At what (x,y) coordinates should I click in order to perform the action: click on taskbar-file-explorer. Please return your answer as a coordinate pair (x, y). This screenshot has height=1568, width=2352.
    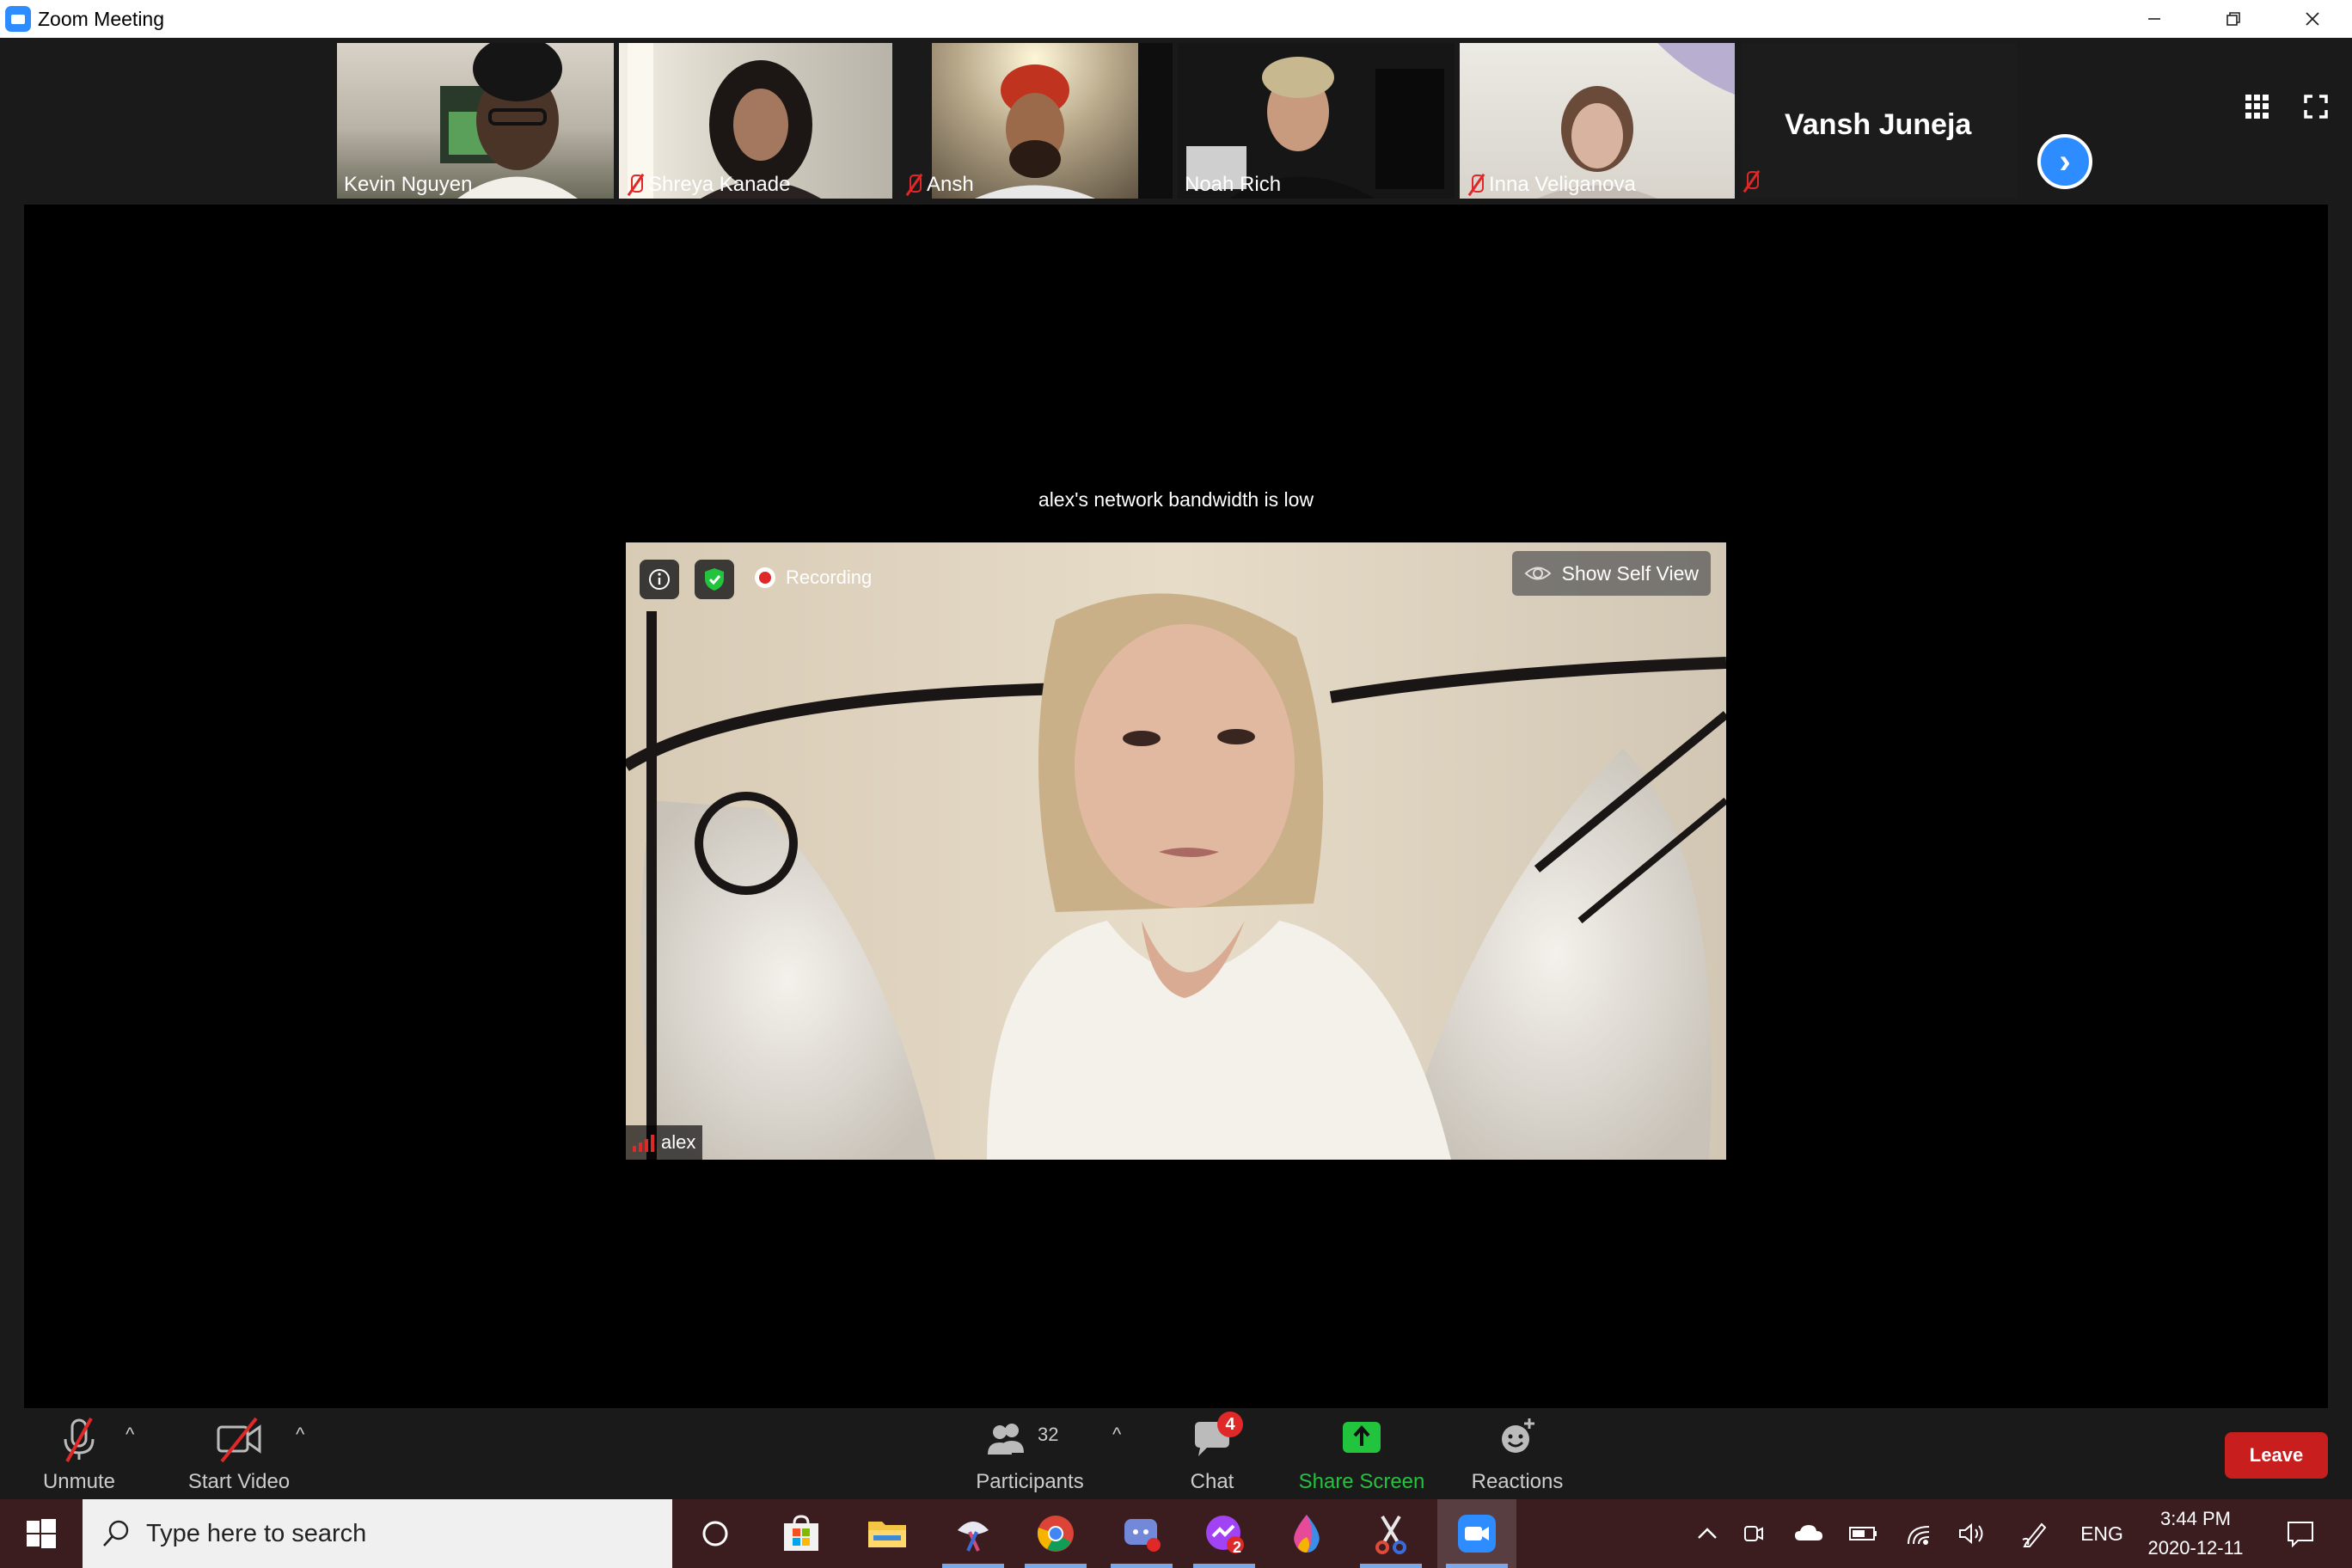
    Looking at the image, I should click on (887, 1533).